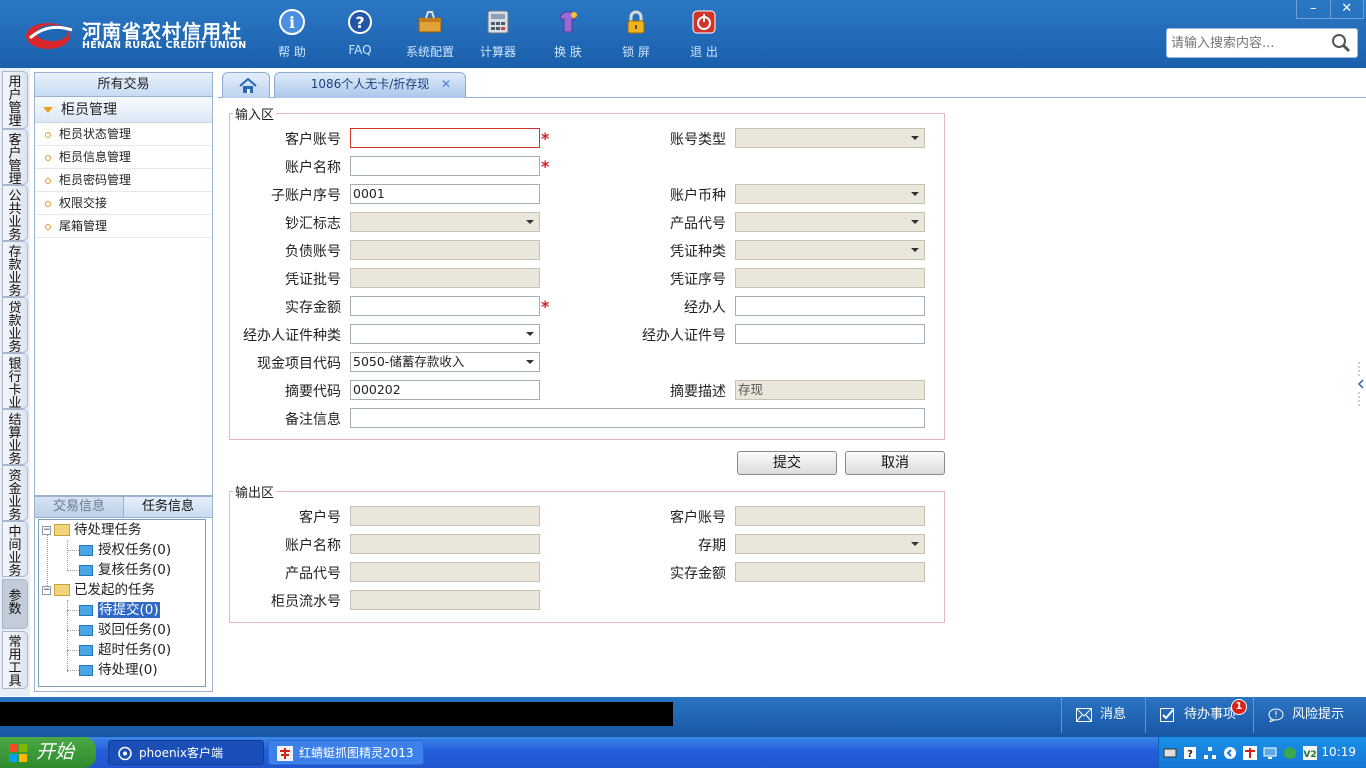 The image size is (1366, 768). Describe the element at coordinates (1313, 9) in the screenshot. I see `minimize-button: –` at that location.